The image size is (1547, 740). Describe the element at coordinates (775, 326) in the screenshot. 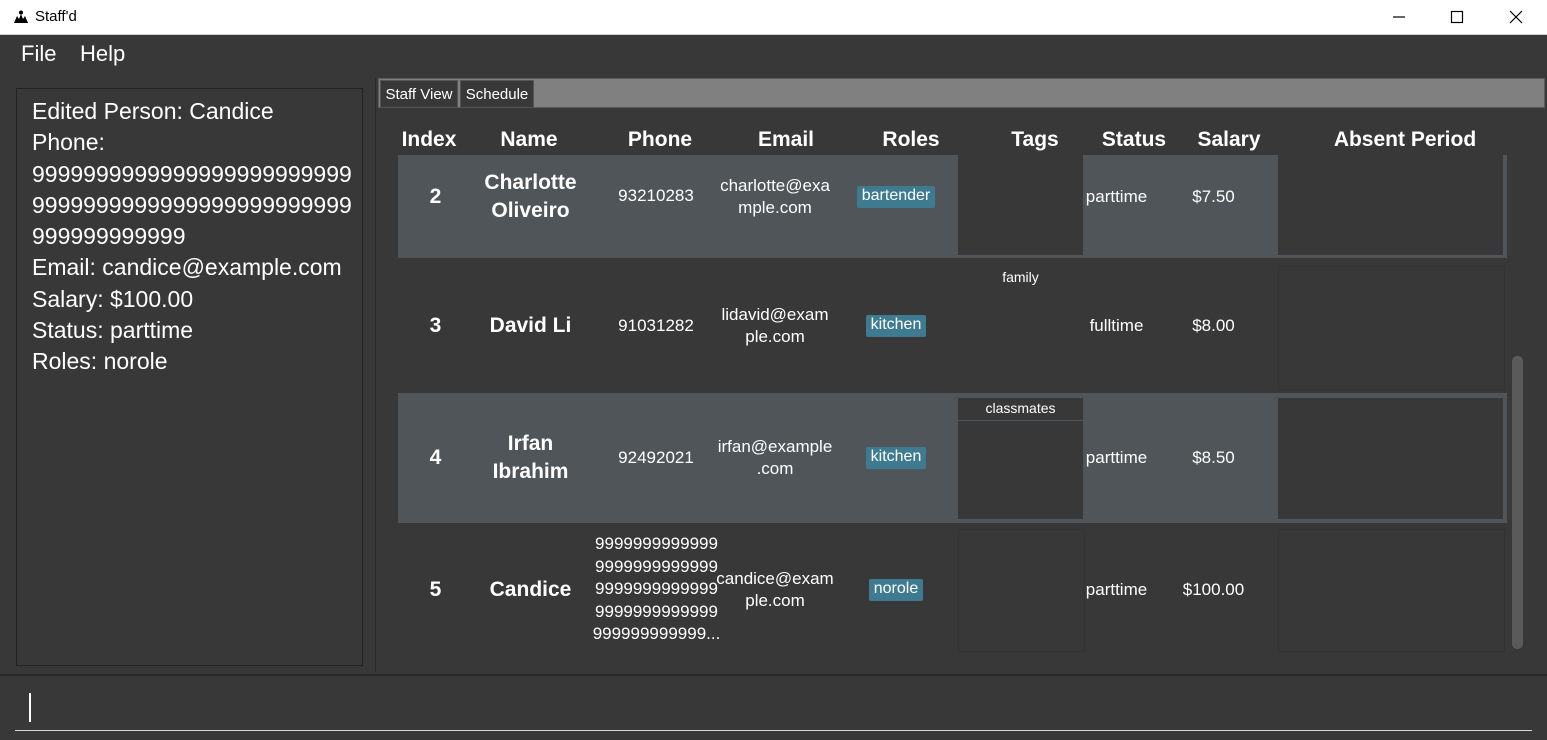

I see `row-email: lidavid@exam ple.com` at that location.